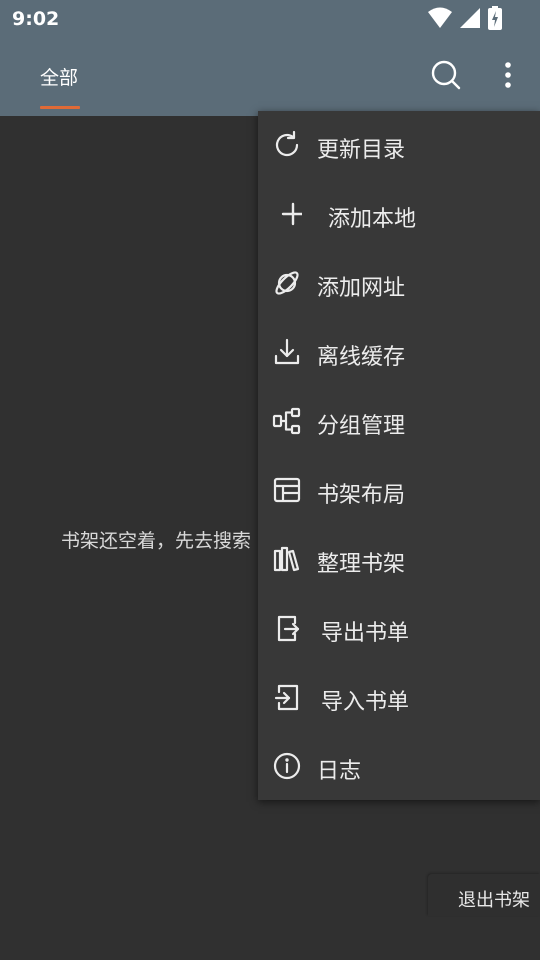 Image resolution: width=540 pixels, height=960 pixels. What do you see at coordinates (36, 19) in the screenshot?
I see `status-time: 9:02` at bounding box center [36, 19].